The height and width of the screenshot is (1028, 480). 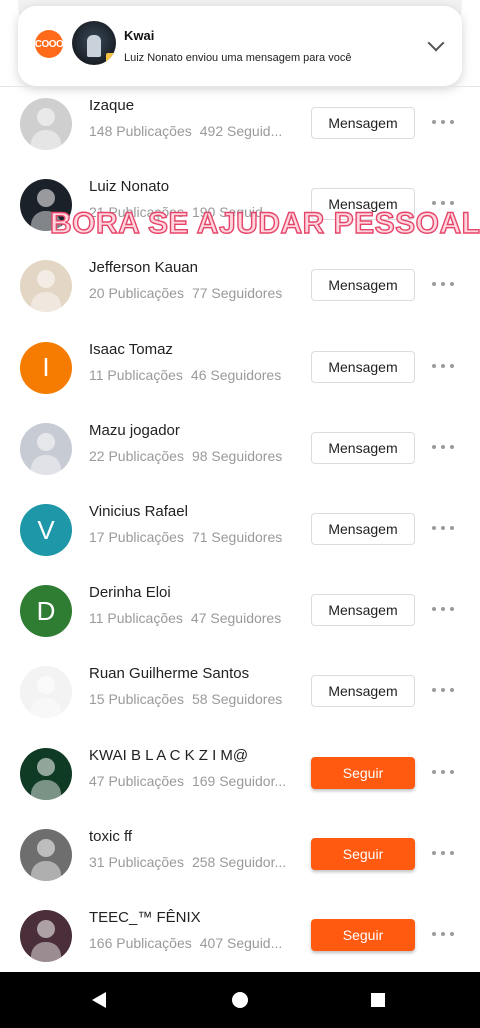 What do you see at coordinates (129, 186) in the screenshot?
I see `user-name: Luiz Nonato` at bounding box center [129, 186].